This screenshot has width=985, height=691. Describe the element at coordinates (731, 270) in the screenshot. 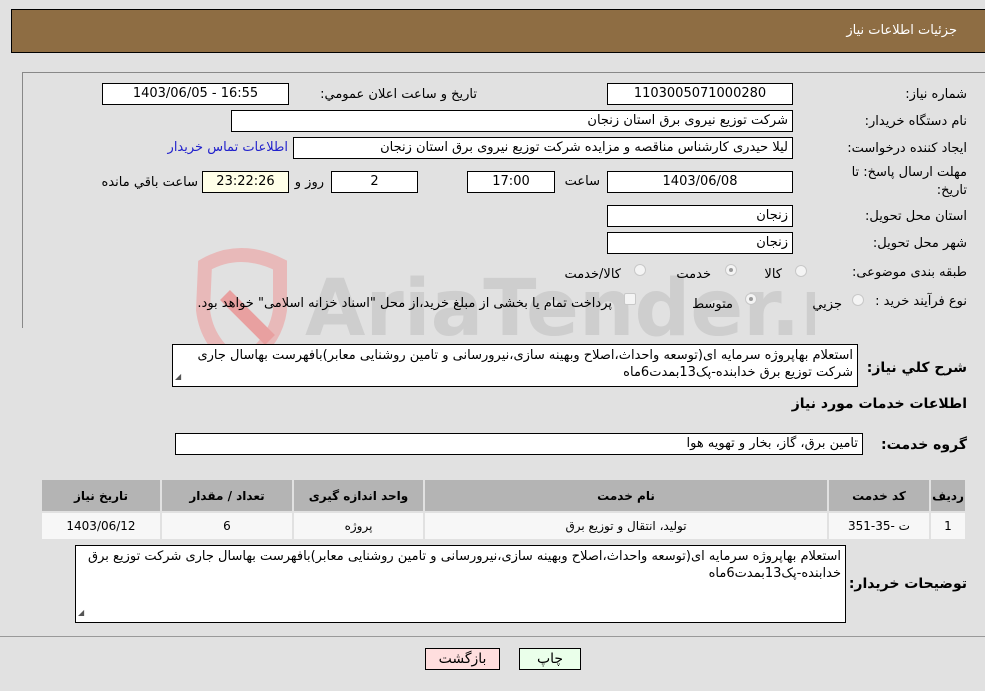

I see `category-radio-service` at that location.